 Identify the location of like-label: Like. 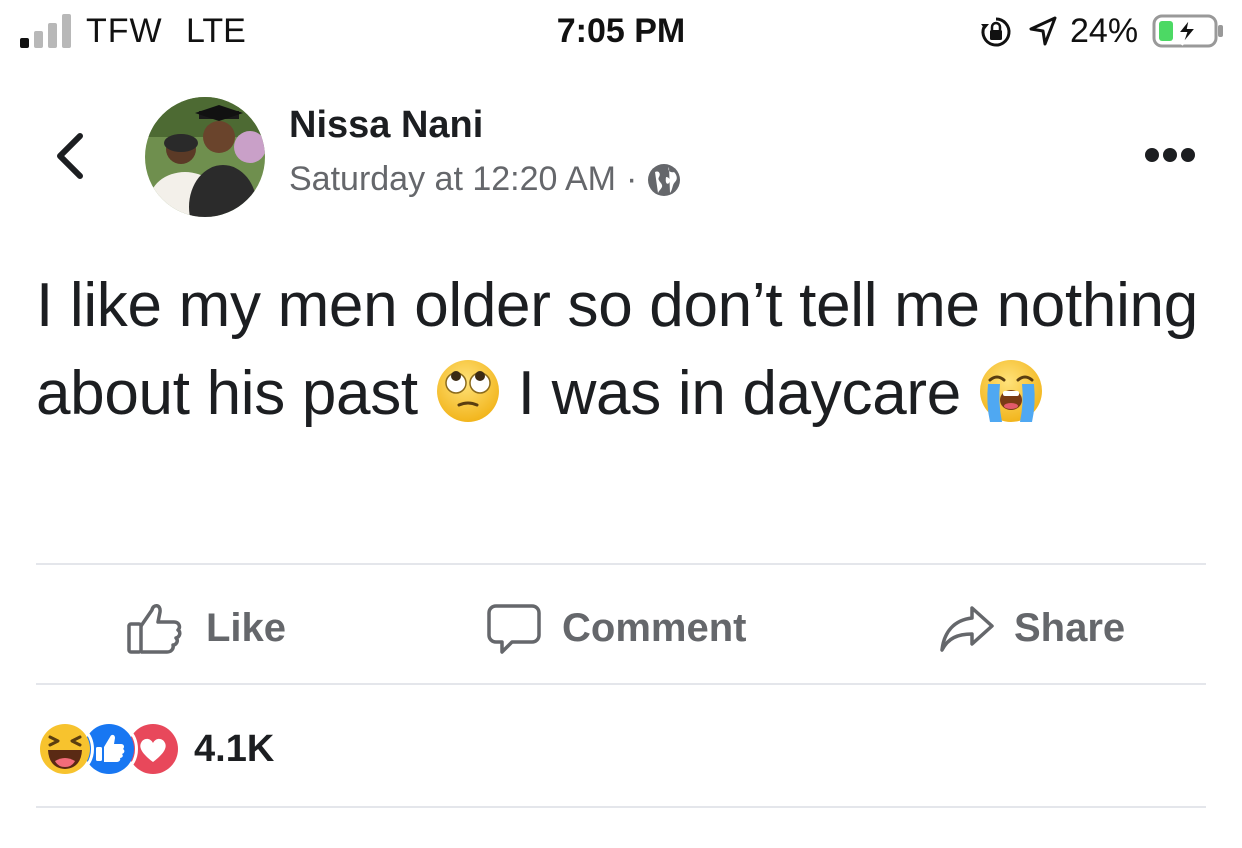
(246, 627).